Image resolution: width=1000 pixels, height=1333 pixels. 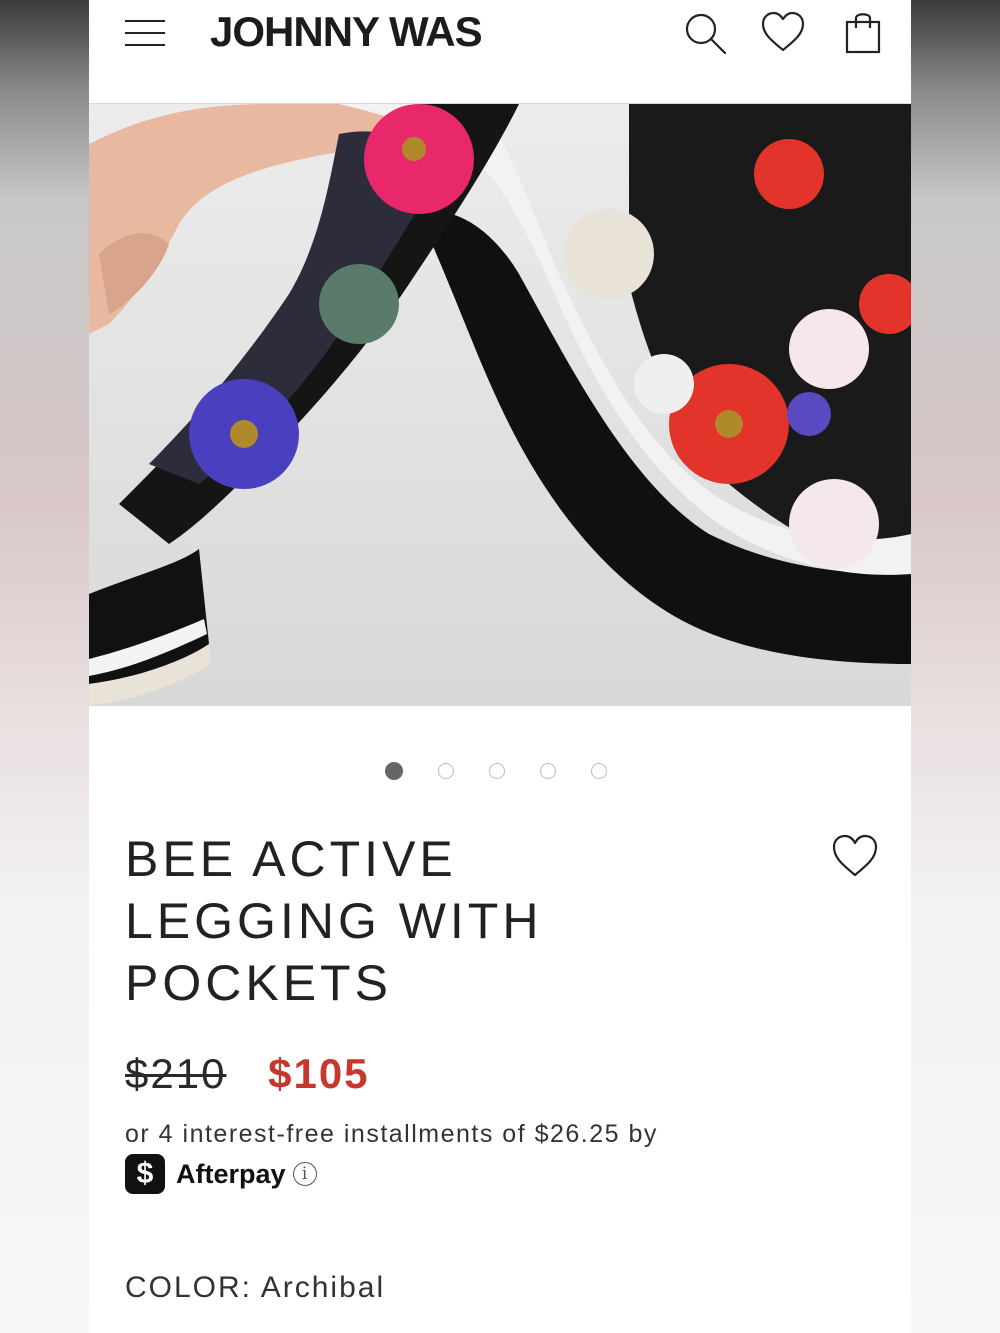 What do you see at coordinates (176, 1073) in the screenshot?
I see `original-price: $210` at bounding box center [176, 1073].